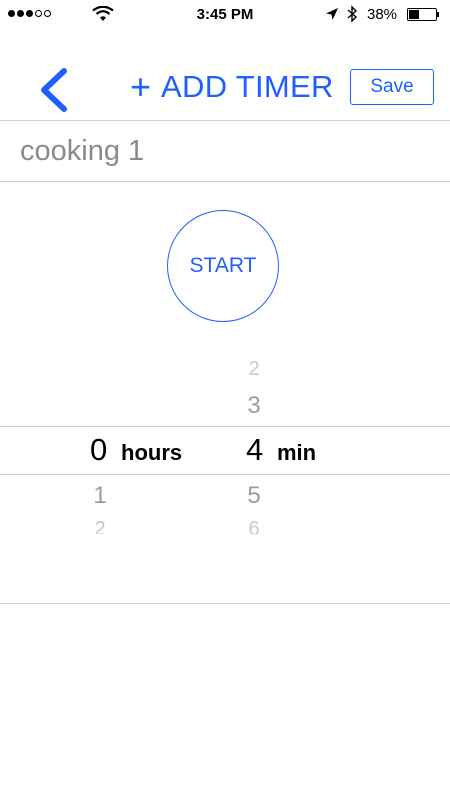  Describe the element at coordinates (414, 14) in the screenshot. I see `battery-fill` at that location.